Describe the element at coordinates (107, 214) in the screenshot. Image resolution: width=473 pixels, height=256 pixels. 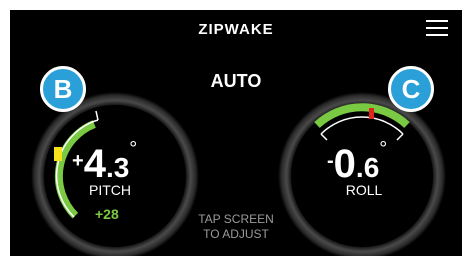
I see `pitch-trim-value: +28` at that location.